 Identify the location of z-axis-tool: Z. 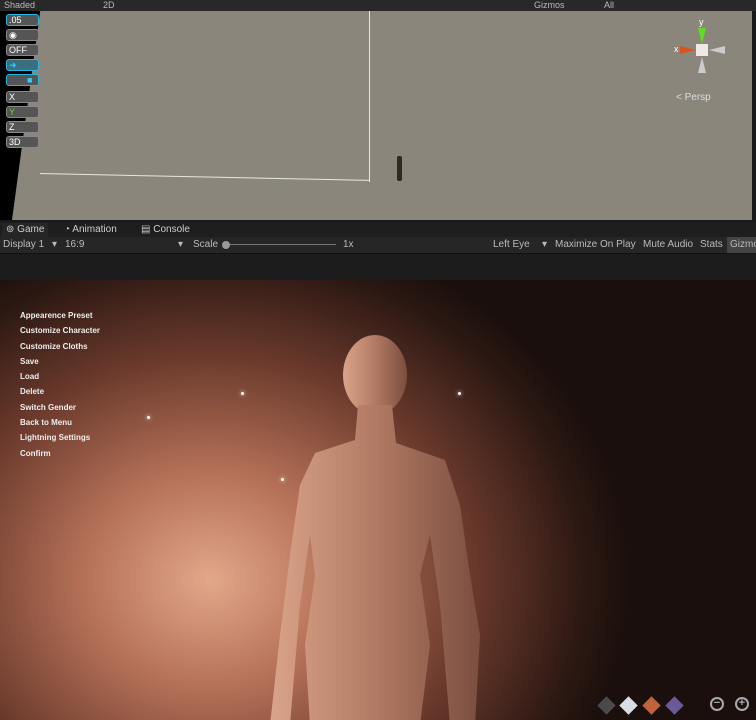
(22, 127).